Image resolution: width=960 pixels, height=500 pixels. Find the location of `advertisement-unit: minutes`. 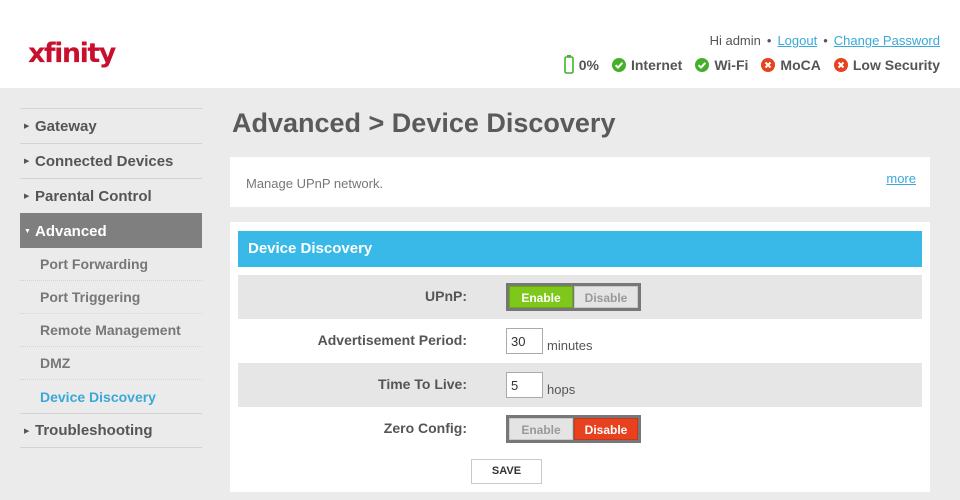

advertisement-unit: minutes is located at coordinates (570, 345).